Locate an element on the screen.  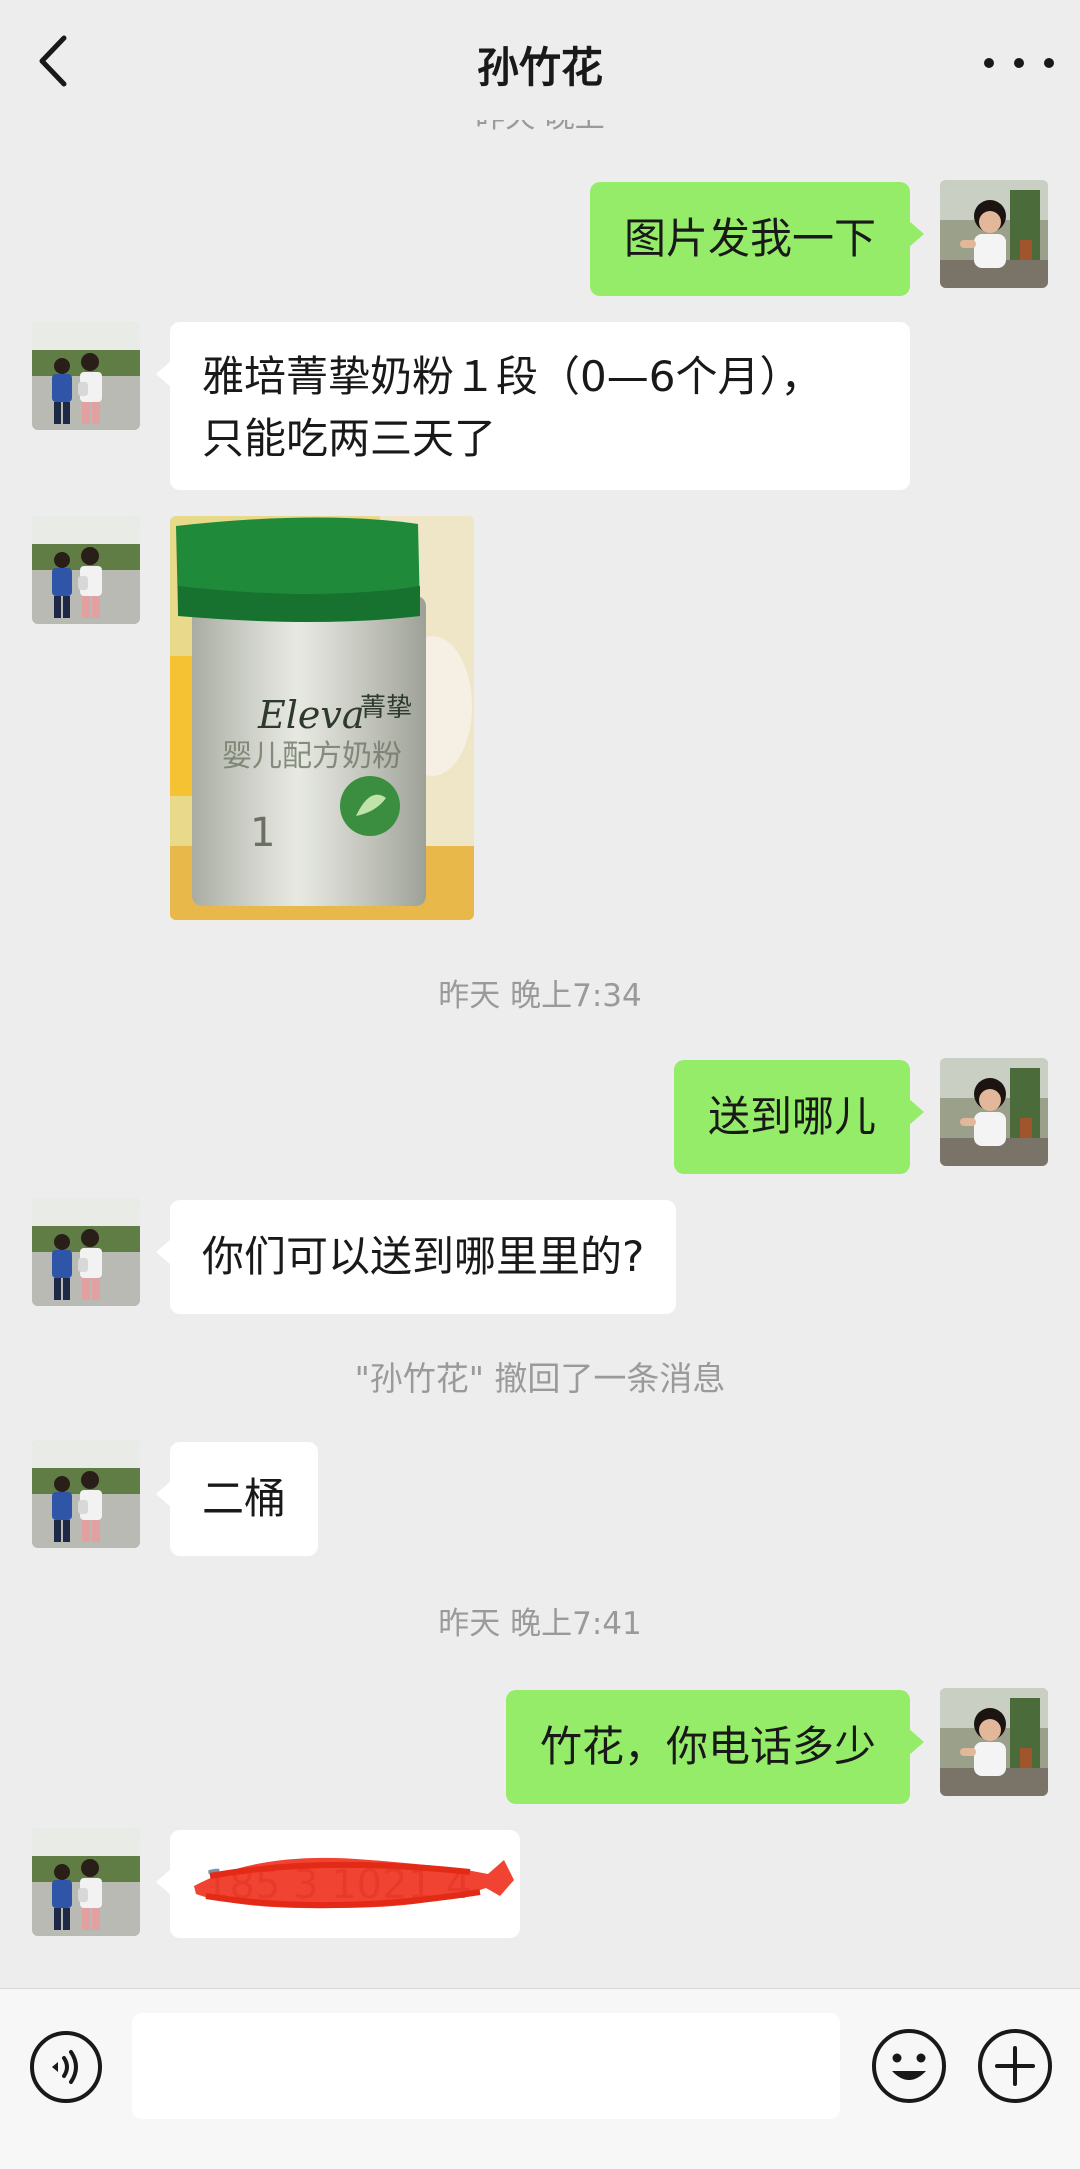
voice-icon is located at coordinates (66, 2067).